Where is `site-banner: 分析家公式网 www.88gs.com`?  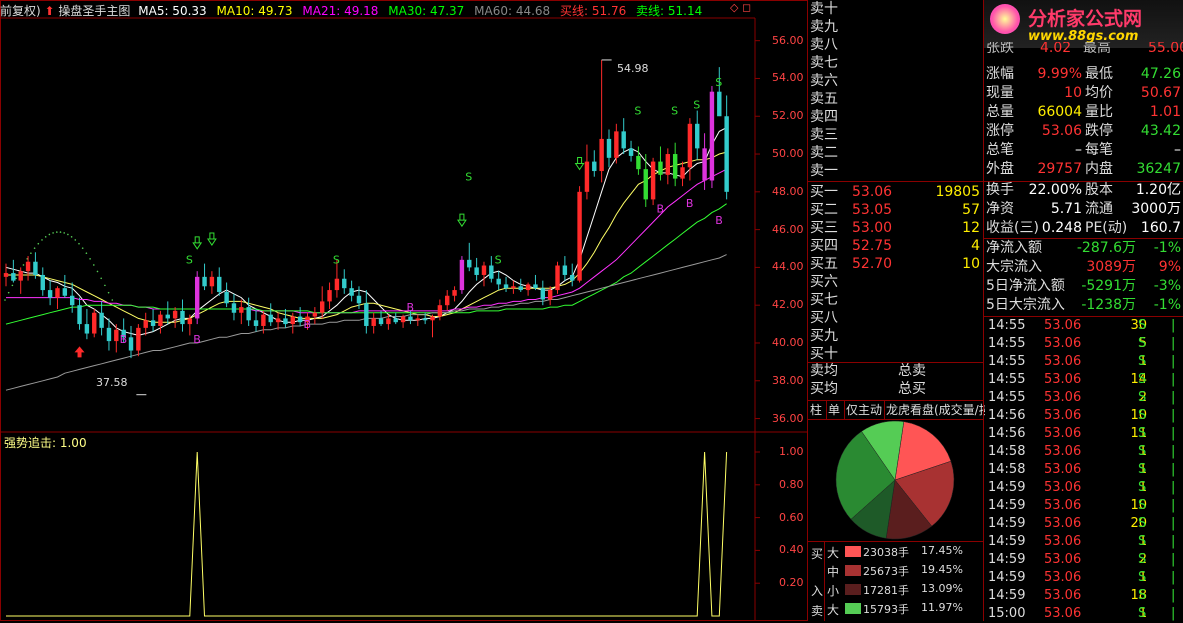
site-banner: 分析家公式网 www.88gs.com is located at coordinates (1083, 24).